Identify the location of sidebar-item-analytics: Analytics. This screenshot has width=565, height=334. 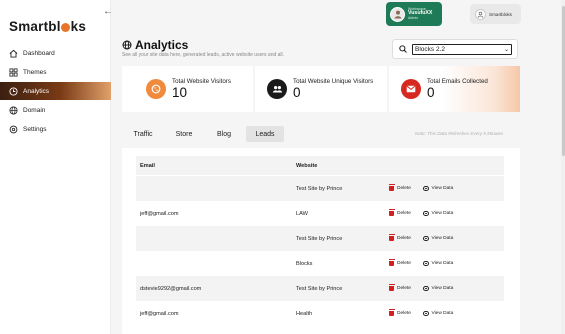
(55, 91).